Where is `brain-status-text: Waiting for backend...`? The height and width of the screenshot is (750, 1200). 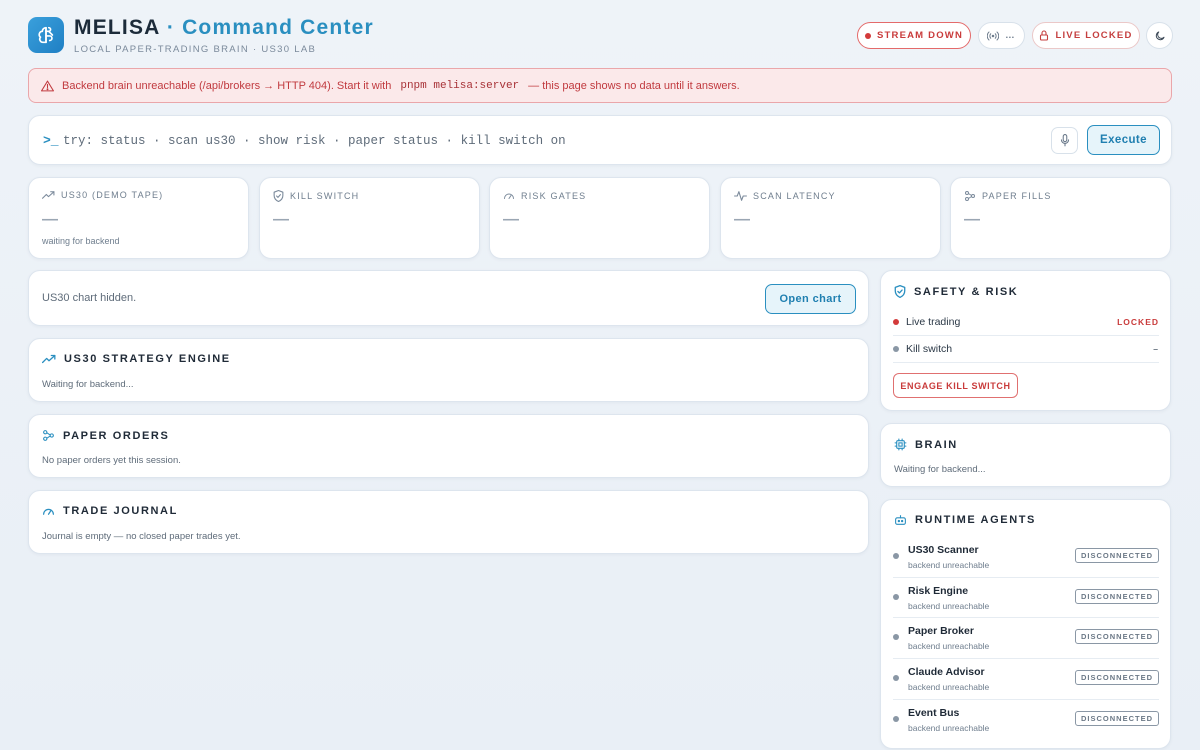
brain-status-text: Waiting for backend... is located at coordinates (940, 469).